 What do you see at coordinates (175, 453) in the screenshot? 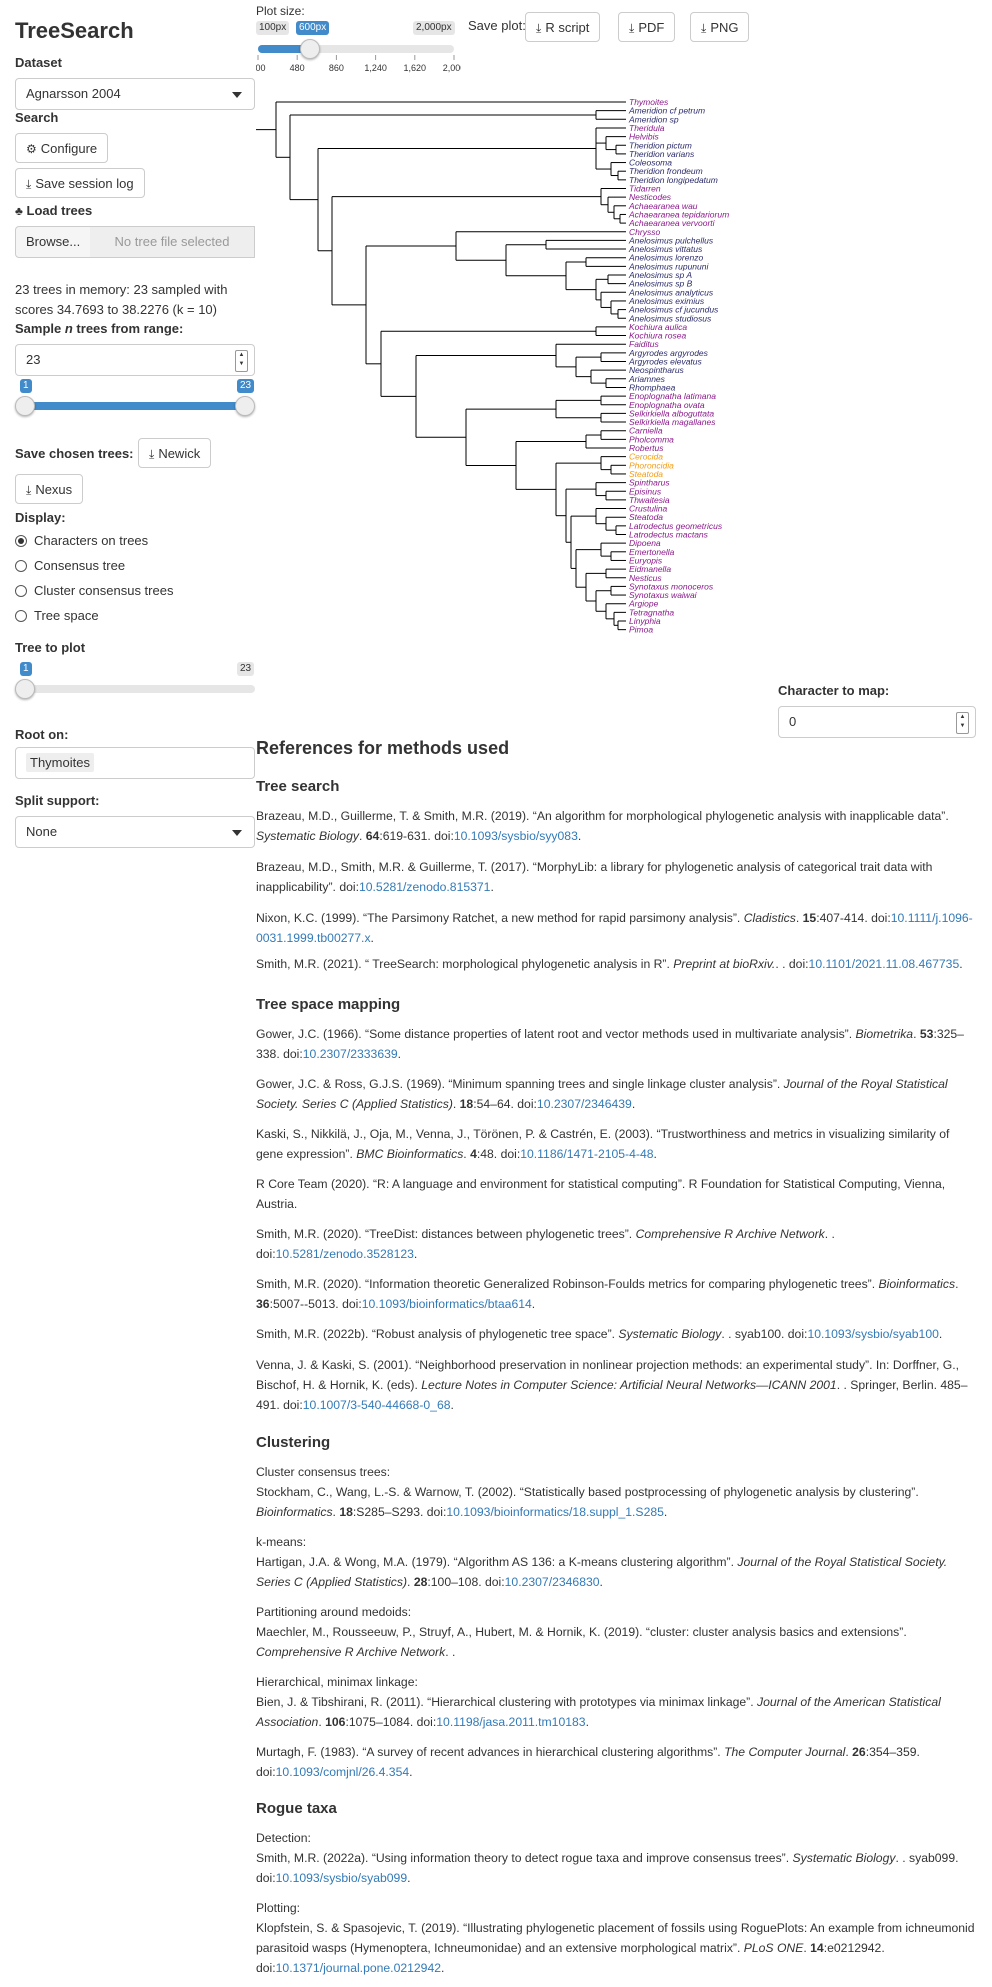
I see `newick-button: ⤓ Newick` at bounding box center [175, 453].